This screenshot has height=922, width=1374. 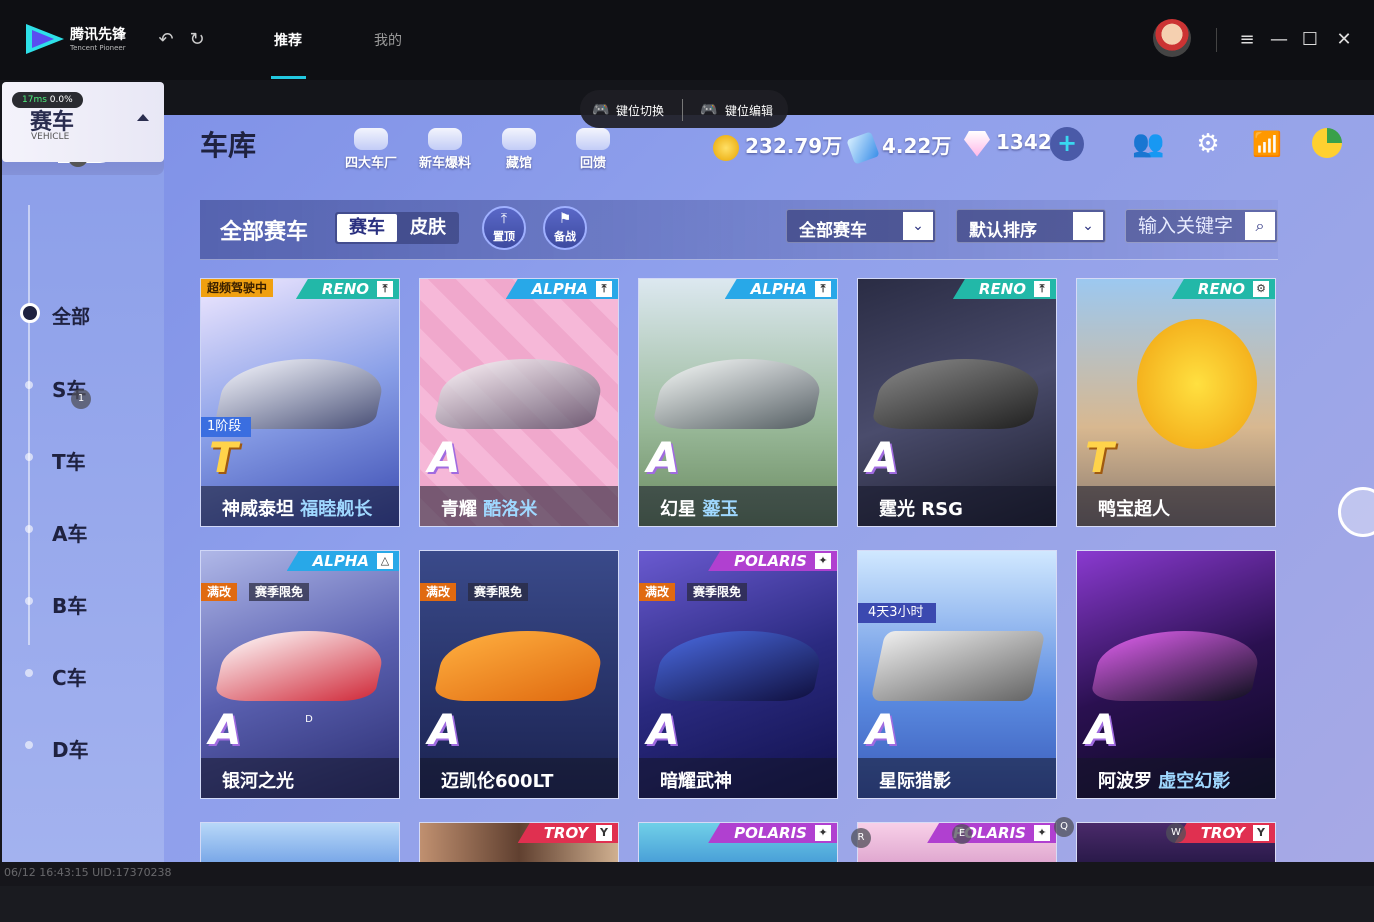 I want to click on vehicle-card: RENO ⤒ A 霆光 RSG, so click(x=957, y=402).